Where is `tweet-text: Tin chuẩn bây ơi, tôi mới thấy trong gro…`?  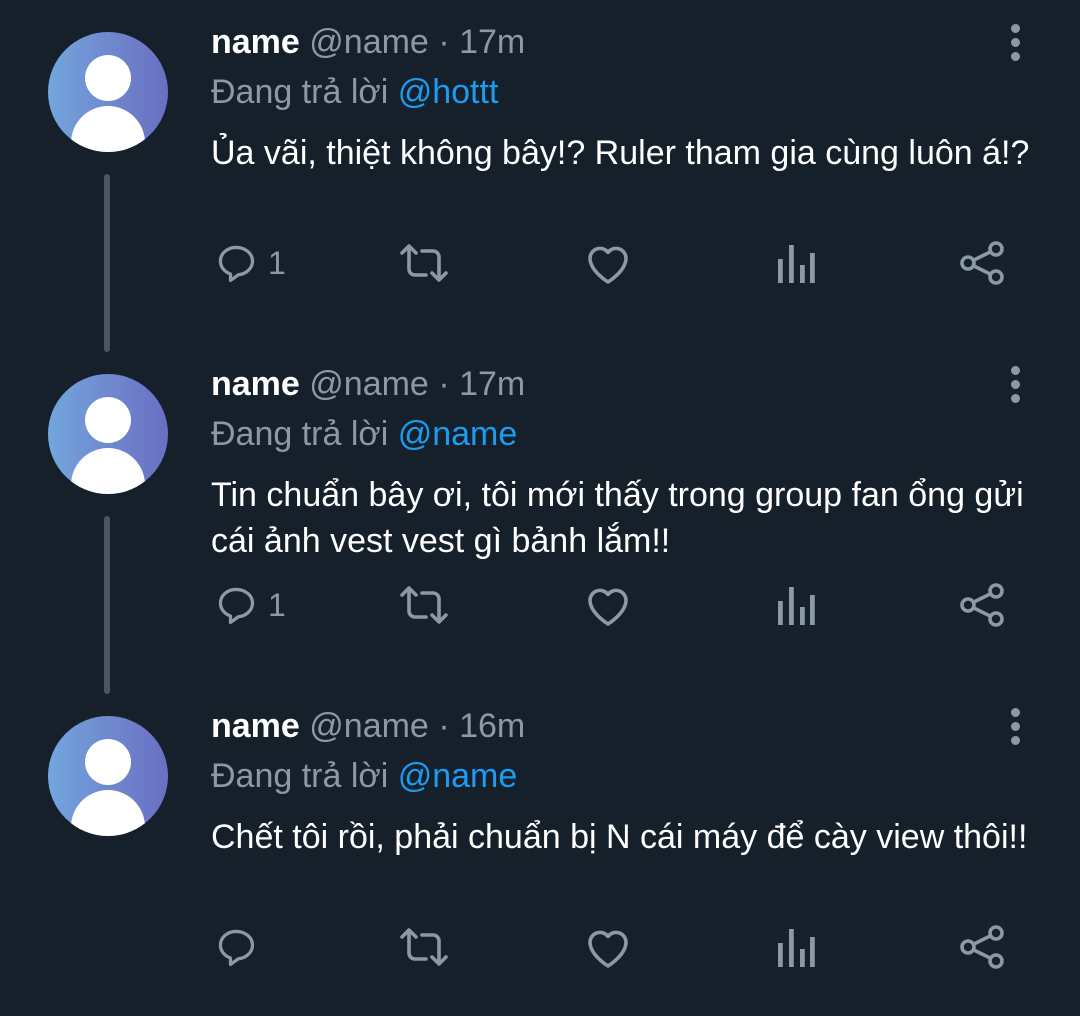
tweet-text: Tin chuẩn bây ơi, tôi mới thấy trong gro… is located at coordinates (617, 518).